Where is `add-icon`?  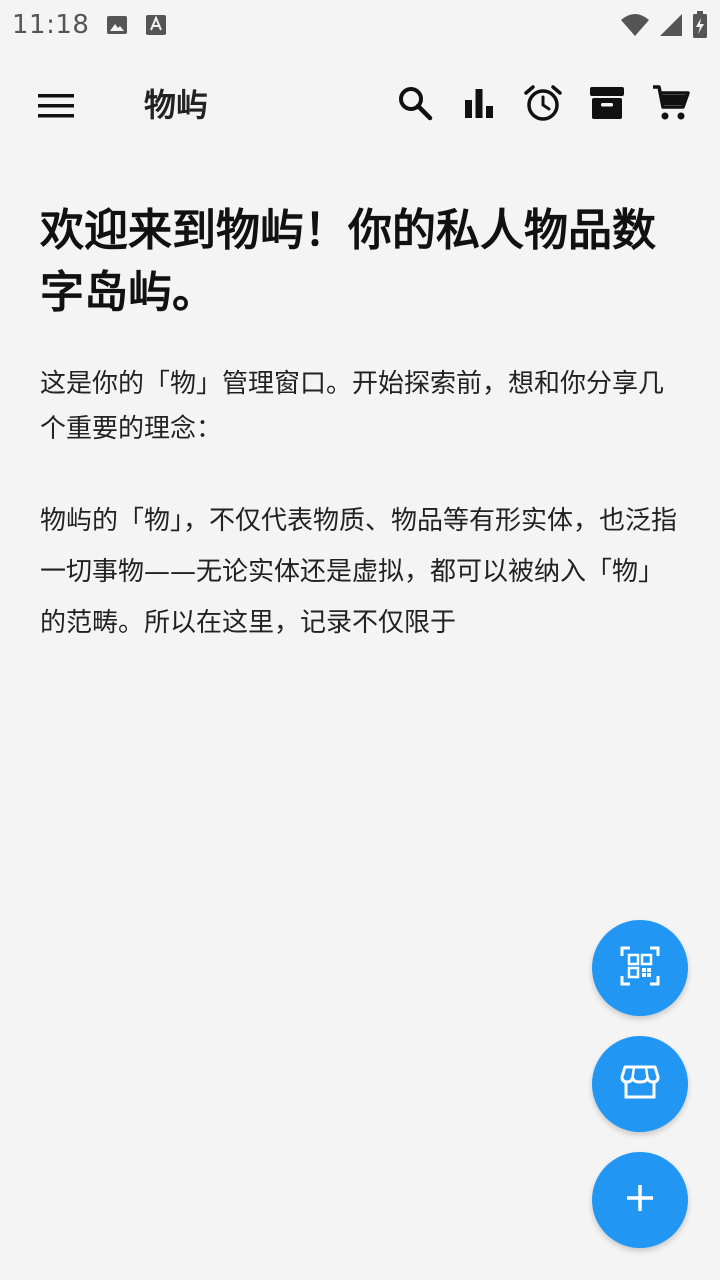 add-icon is located at coordinates (640, 1200).